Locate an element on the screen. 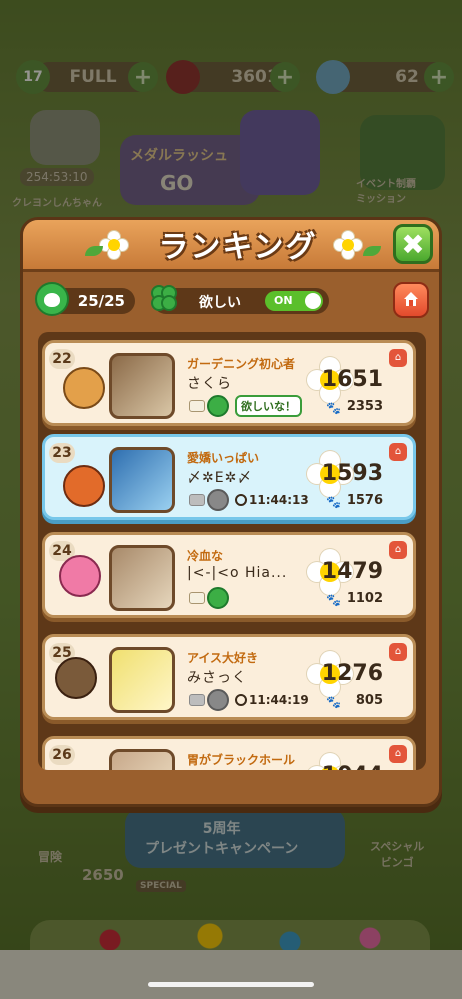  send-heart-area: 欲しいな！ is located at coordinates (245, 406).